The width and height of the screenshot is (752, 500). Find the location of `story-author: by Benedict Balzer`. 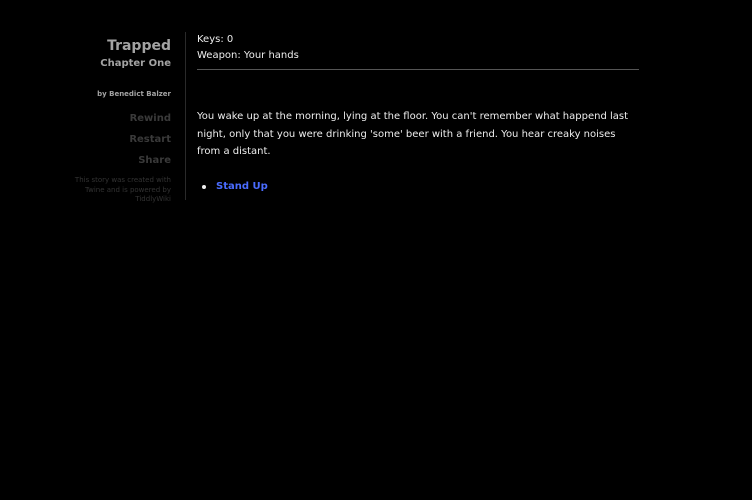

story-author: by Benedict Balzer is located at coordinates (134, 94).